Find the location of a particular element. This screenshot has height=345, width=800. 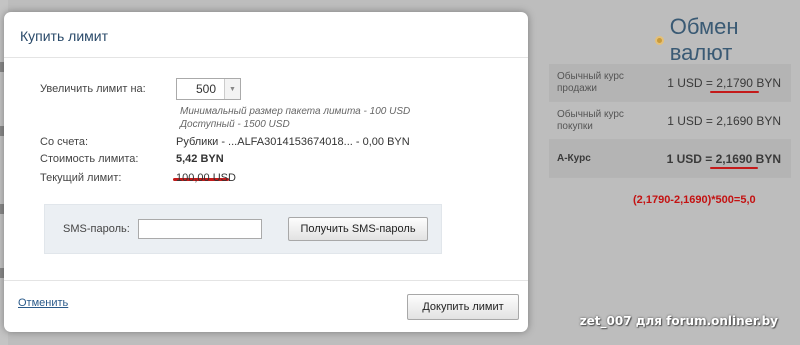

annotation-formula: (2,1790-2,1690)*500=5,0 is located at coordinates (694, 200).